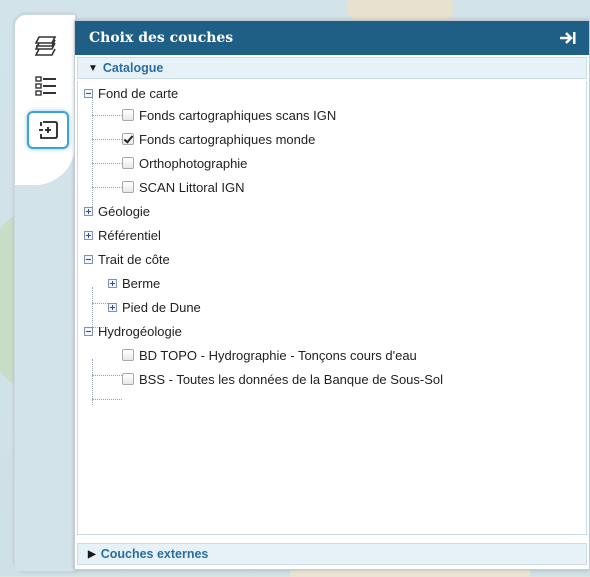 Image resolution: width=590 pixels, height=577 pixels. I want to click on subgroup-berme: Berme, so click(134, 283).